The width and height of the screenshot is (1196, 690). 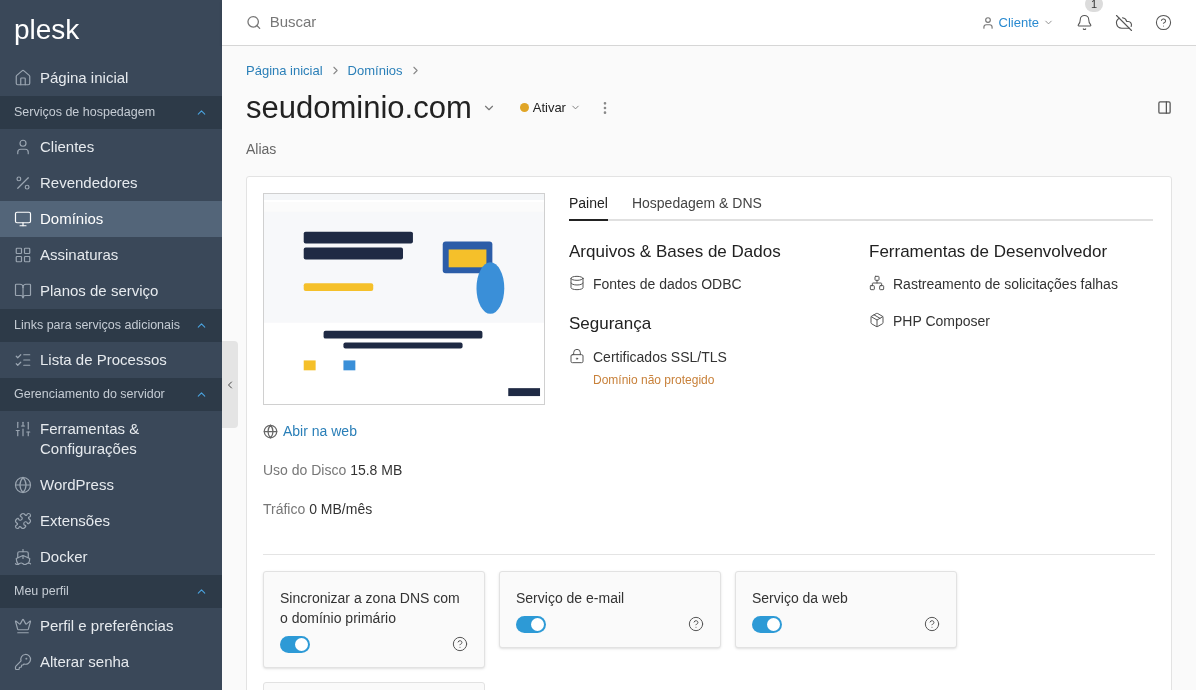 I want to click on sidebar-section: Links para serviços adicionais, so click(x=111, y=325).